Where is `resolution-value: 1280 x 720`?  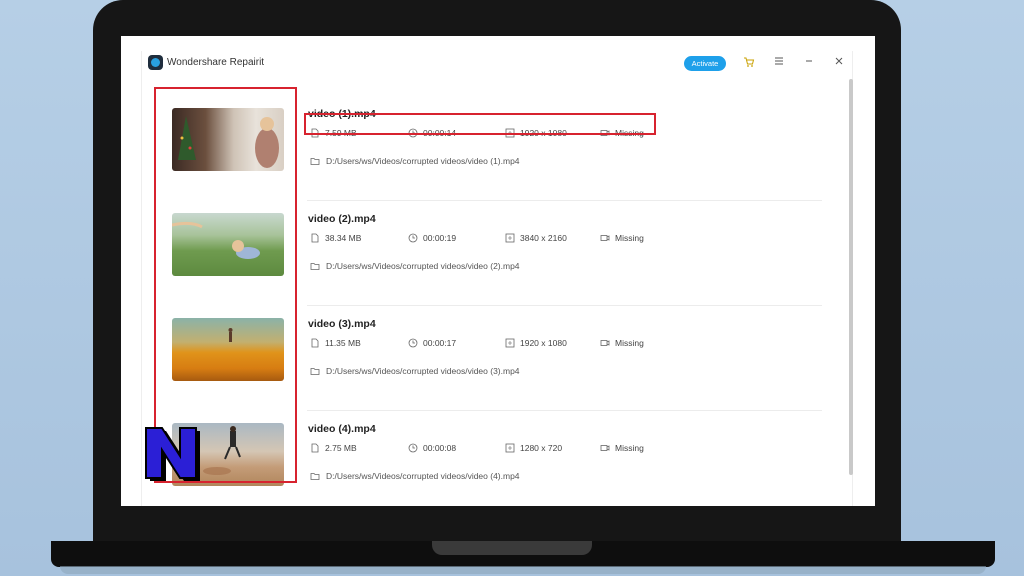 resolution-value: 1280 x 720 is located at coordinates (541, 448).